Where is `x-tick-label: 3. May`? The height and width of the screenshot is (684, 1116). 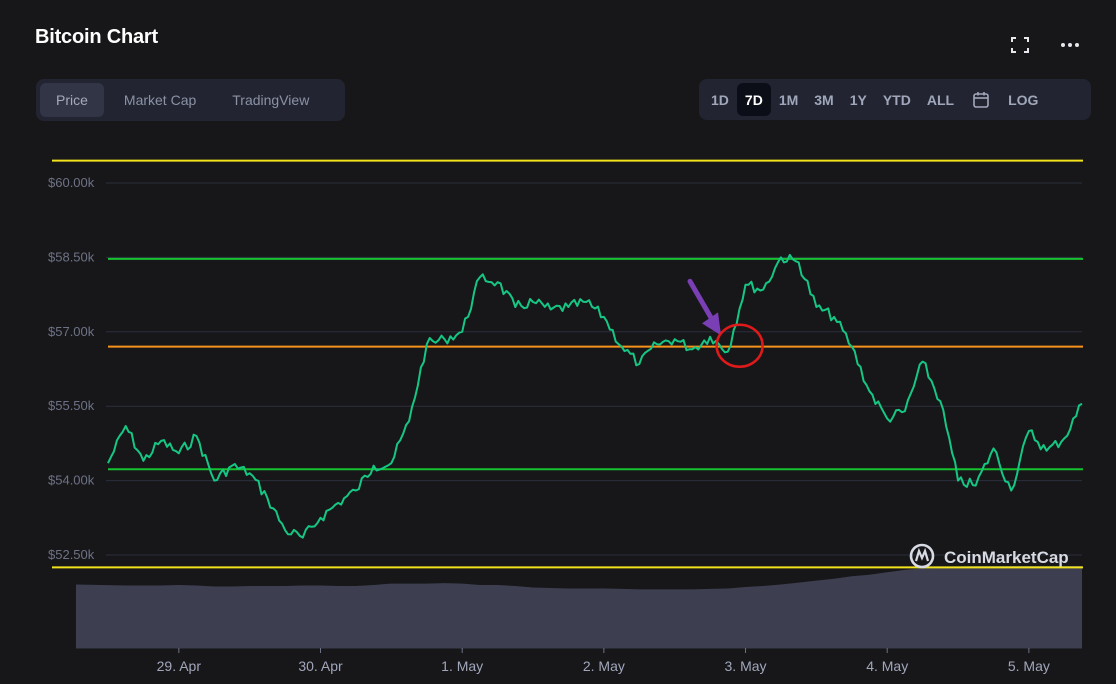 x-tick-label: 3. May is located at coordinates (746, 666).